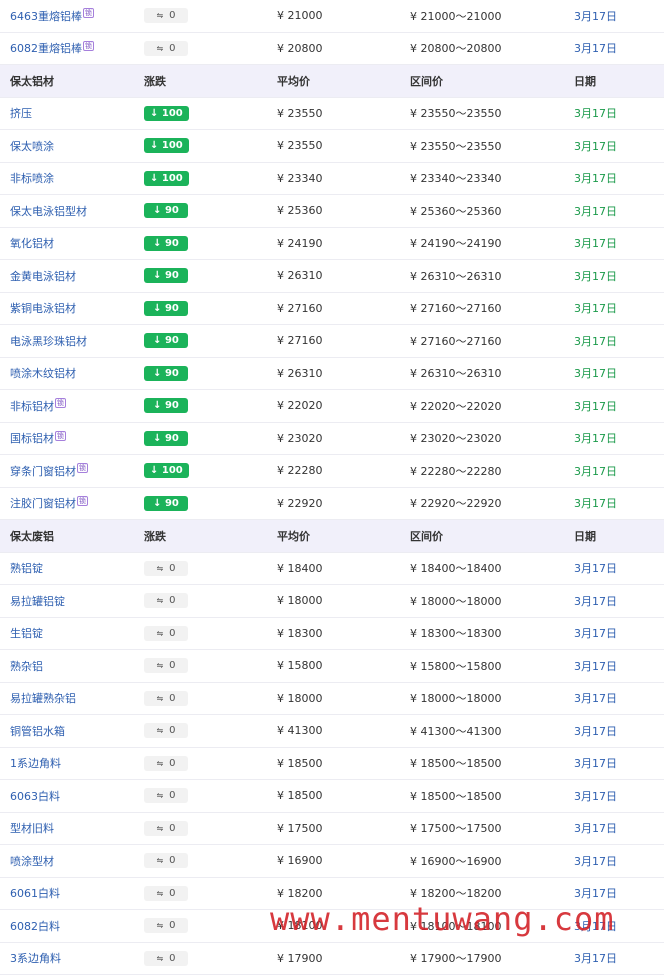  I want to click on product-name-link: 6082白料, so click(67, 926).